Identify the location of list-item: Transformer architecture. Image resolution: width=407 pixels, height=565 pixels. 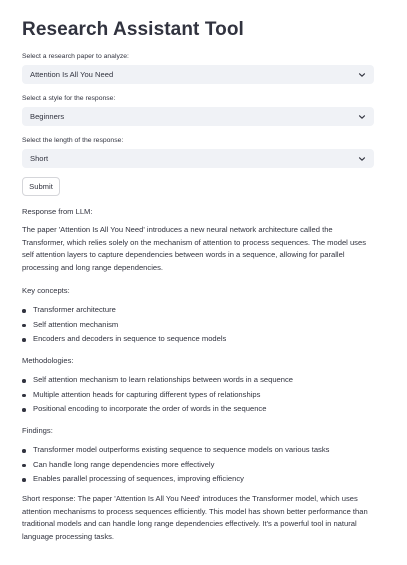
(199, 310).